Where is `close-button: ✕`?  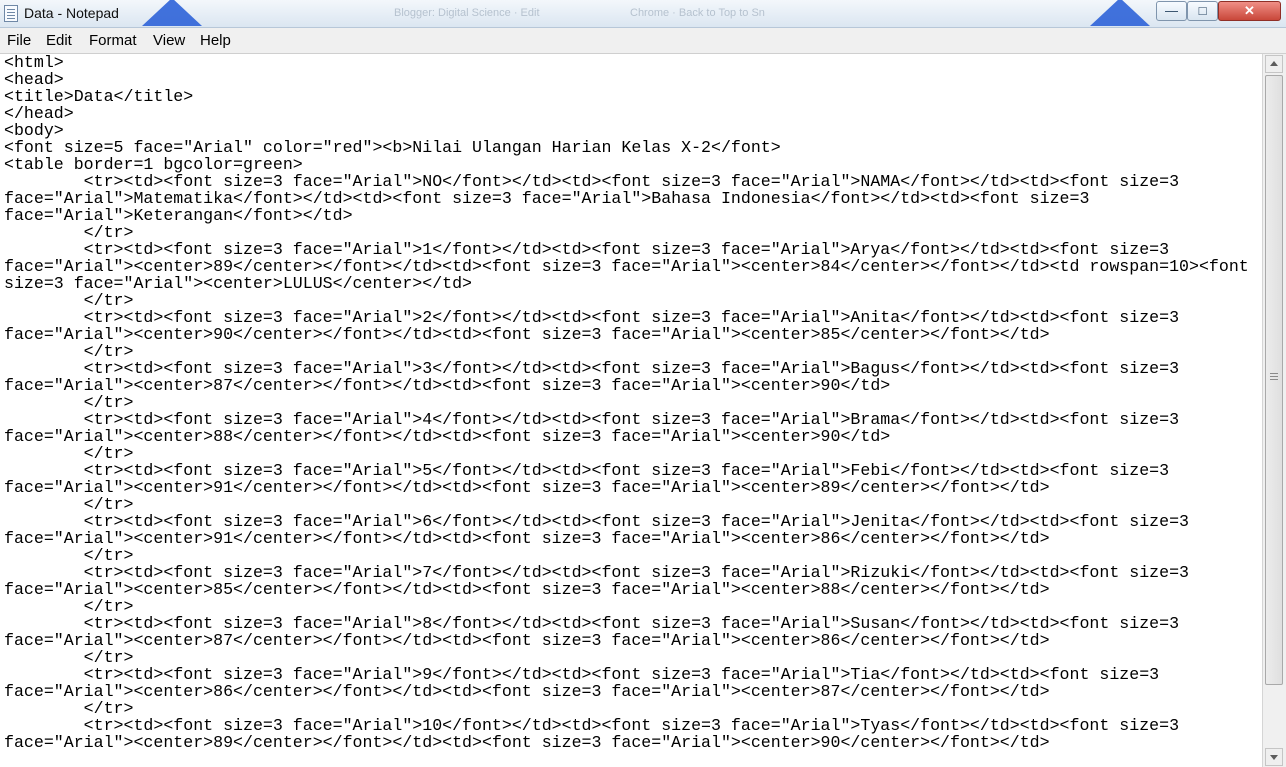 close-button: ✕ is located at coordinates (1249, 11).